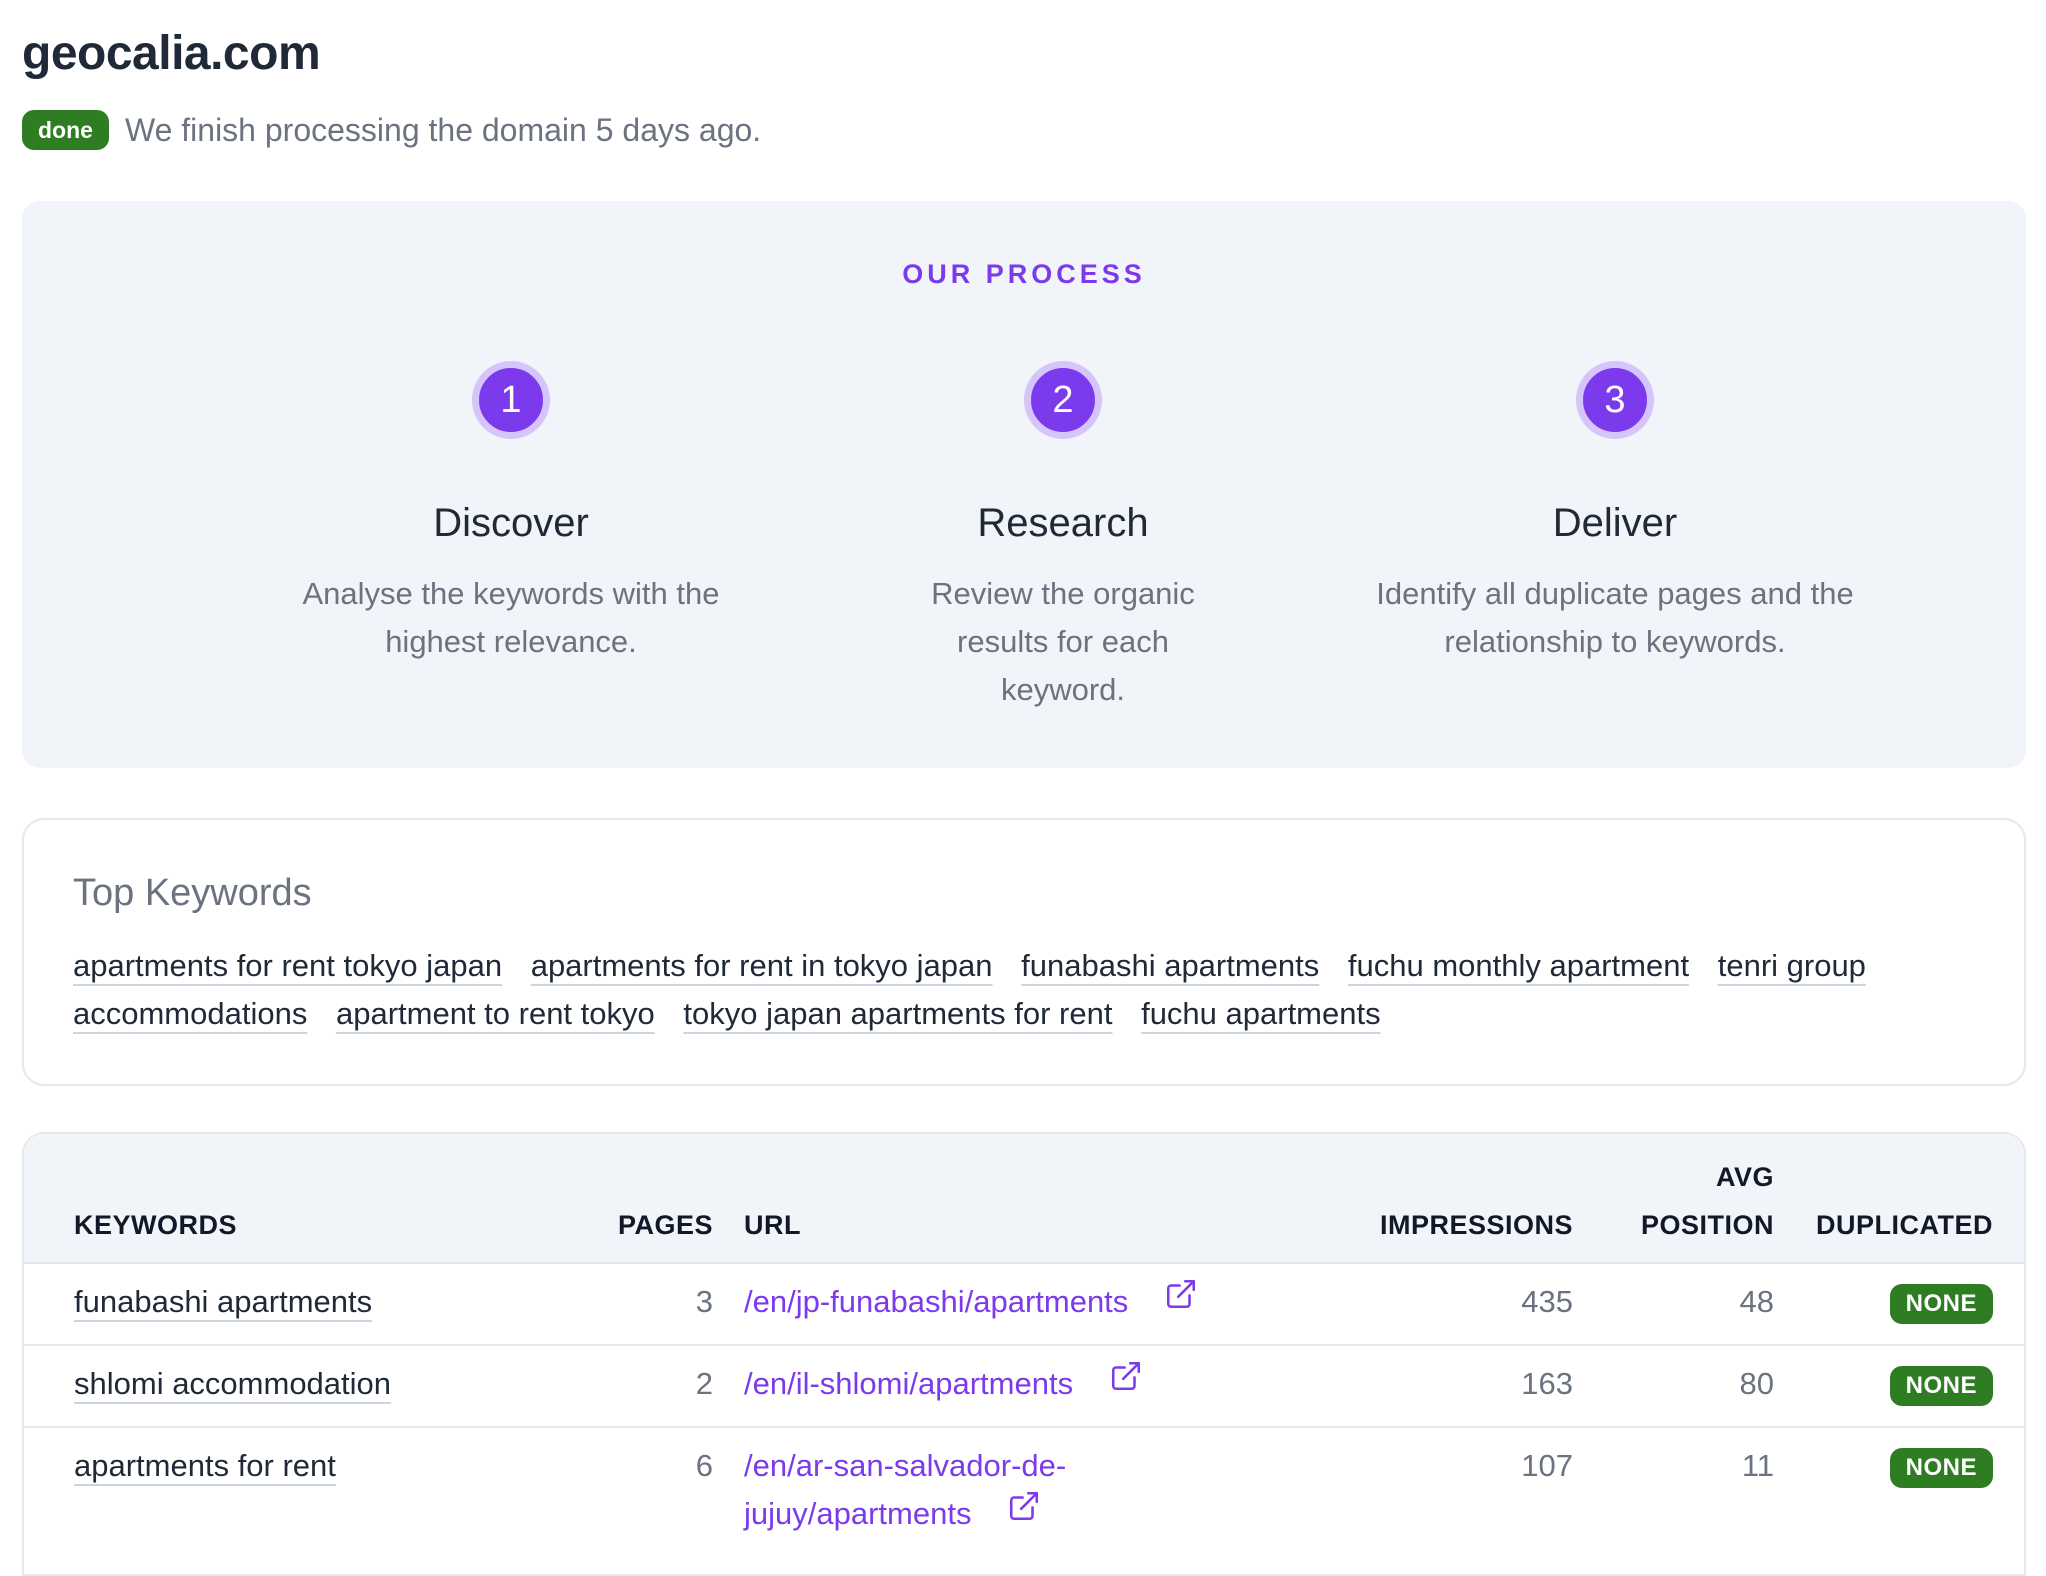 This screenshot has width=2046, height=1576. I want to click on column-header-duplicated: DUPLICATED, so click(1904, 1225).